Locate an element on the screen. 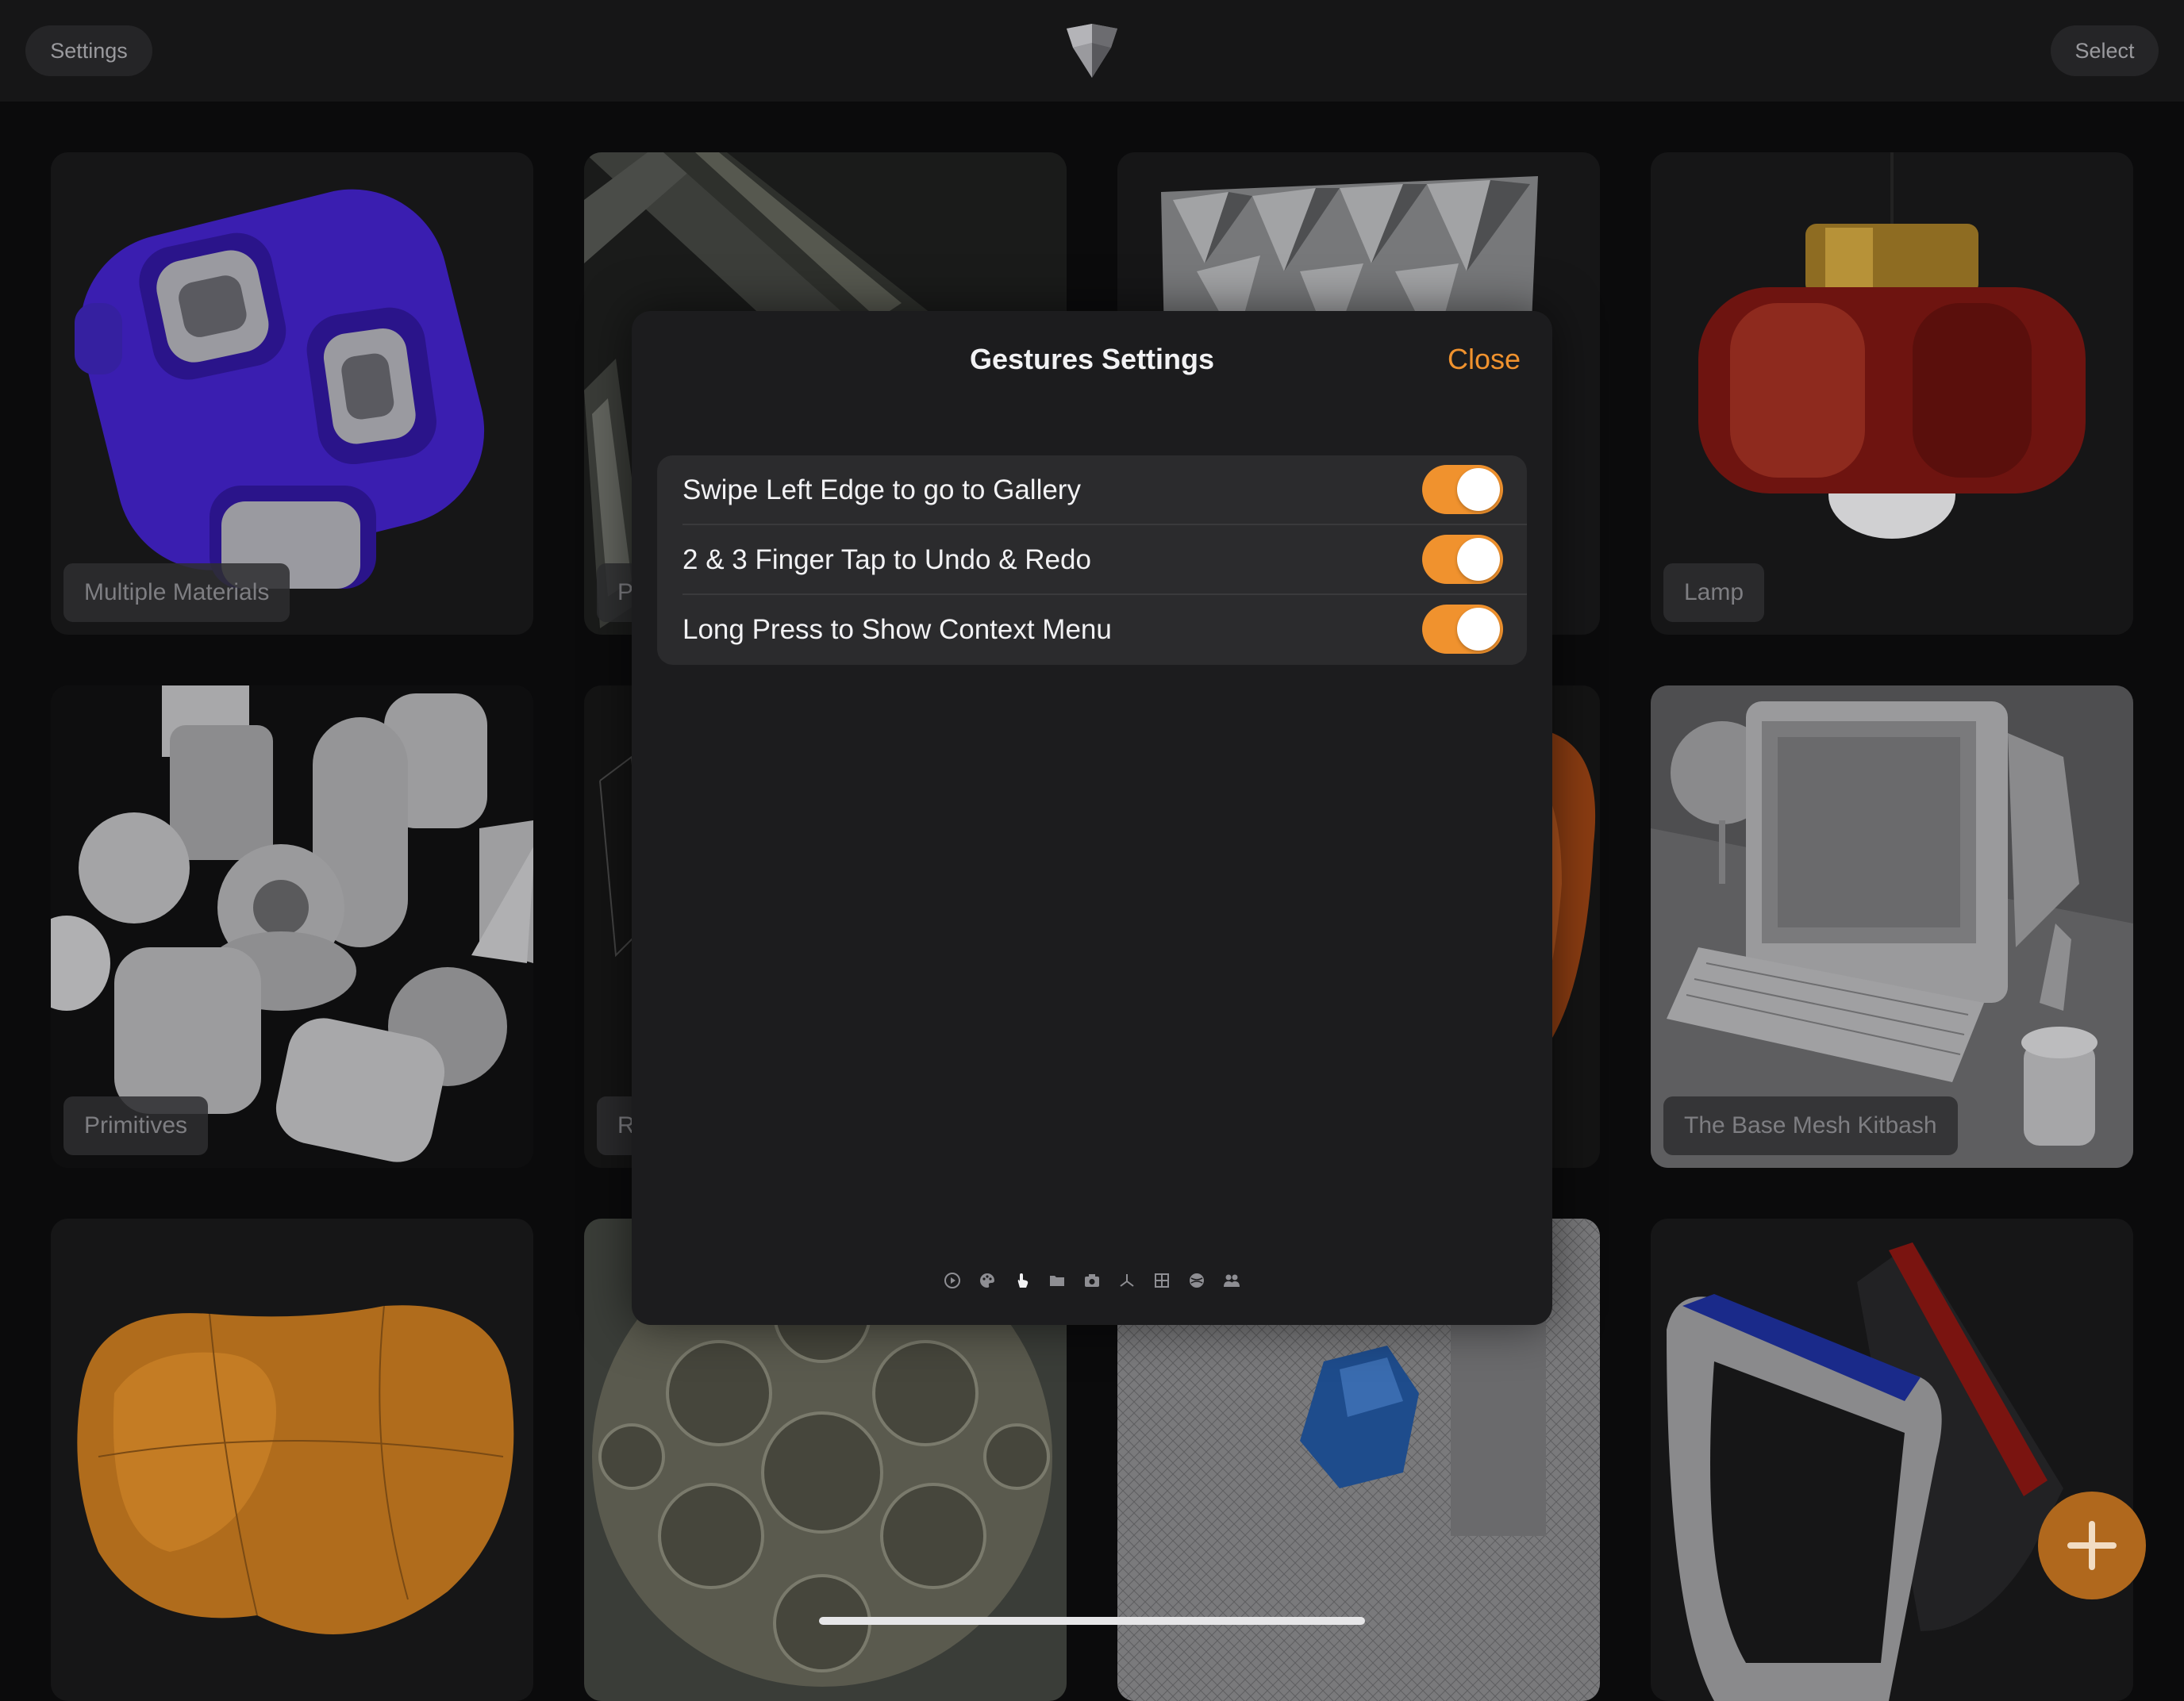 Image resolution: width=2184 pixels, height=1701 pixels. camera-icon is located at coordinates (1092, 1280).